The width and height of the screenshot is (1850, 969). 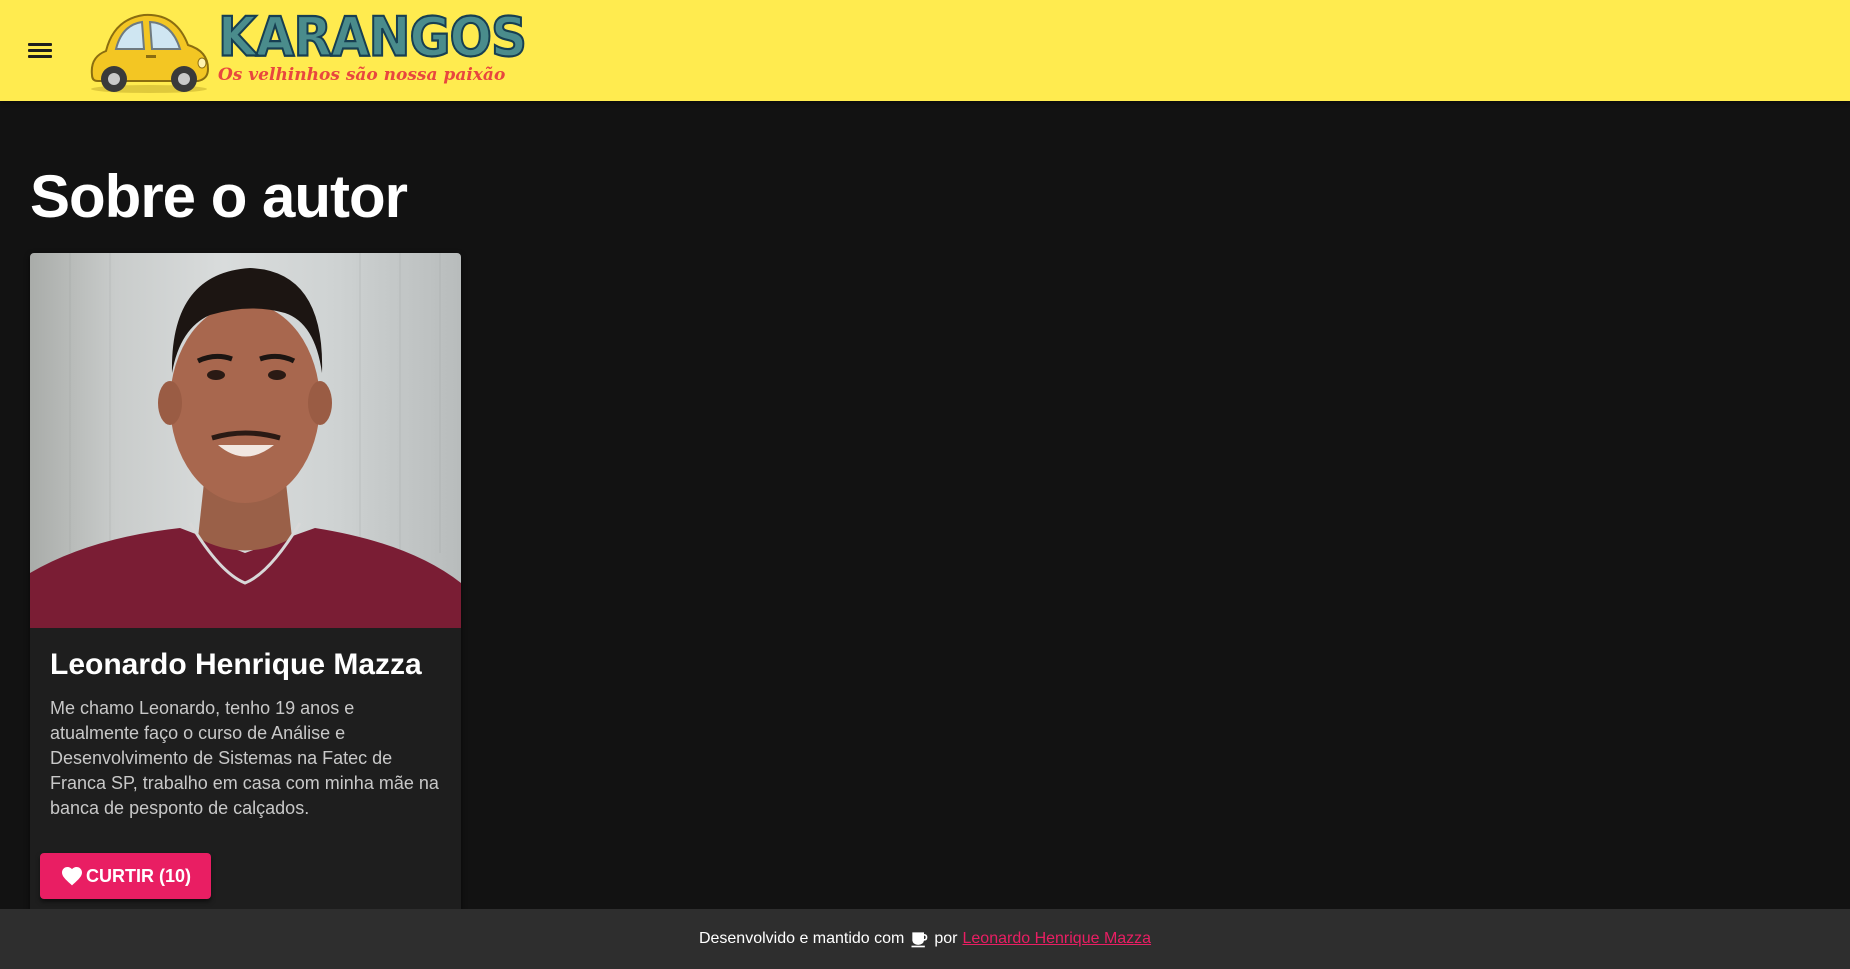 What do you see at coordinates (139, 875) in the screenshot?
I see `like-button-label: CURTIR (10)` at bounding box center [139, 875].